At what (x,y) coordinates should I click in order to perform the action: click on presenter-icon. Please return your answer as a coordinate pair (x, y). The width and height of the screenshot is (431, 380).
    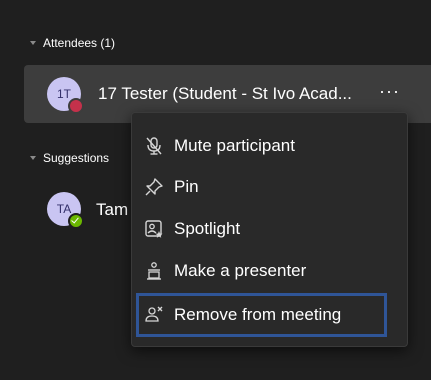
    Looking at the image, I should click on (154, 271).